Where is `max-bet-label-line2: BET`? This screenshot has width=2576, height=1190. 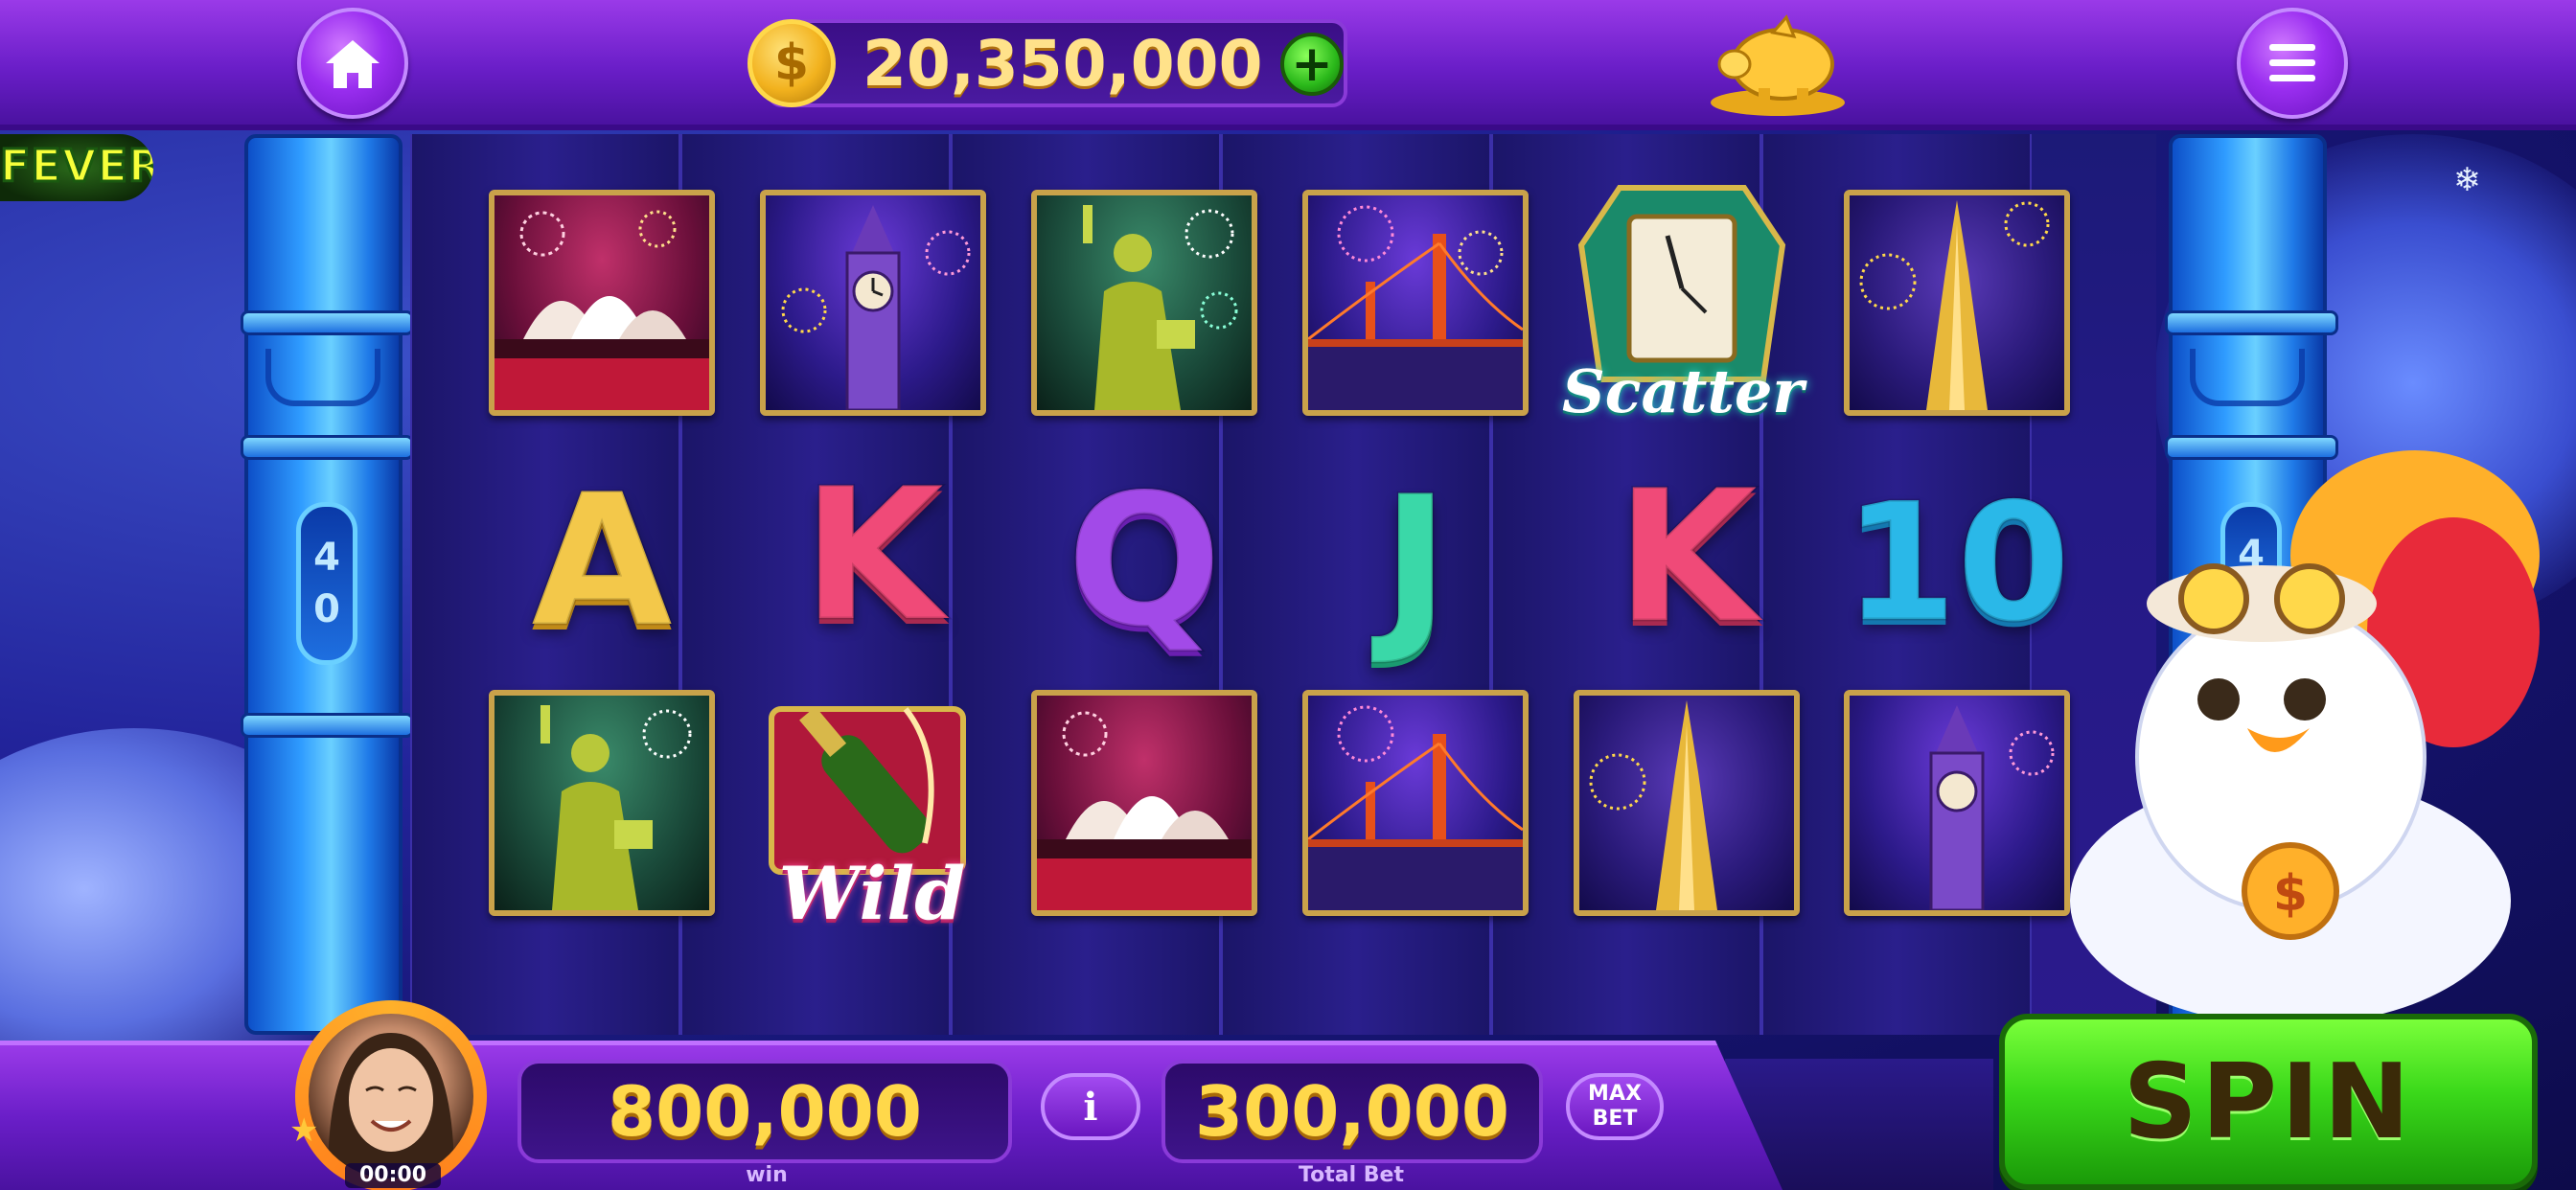 max-bet-label-line2: BET is located at coordinates (1615, 1119).